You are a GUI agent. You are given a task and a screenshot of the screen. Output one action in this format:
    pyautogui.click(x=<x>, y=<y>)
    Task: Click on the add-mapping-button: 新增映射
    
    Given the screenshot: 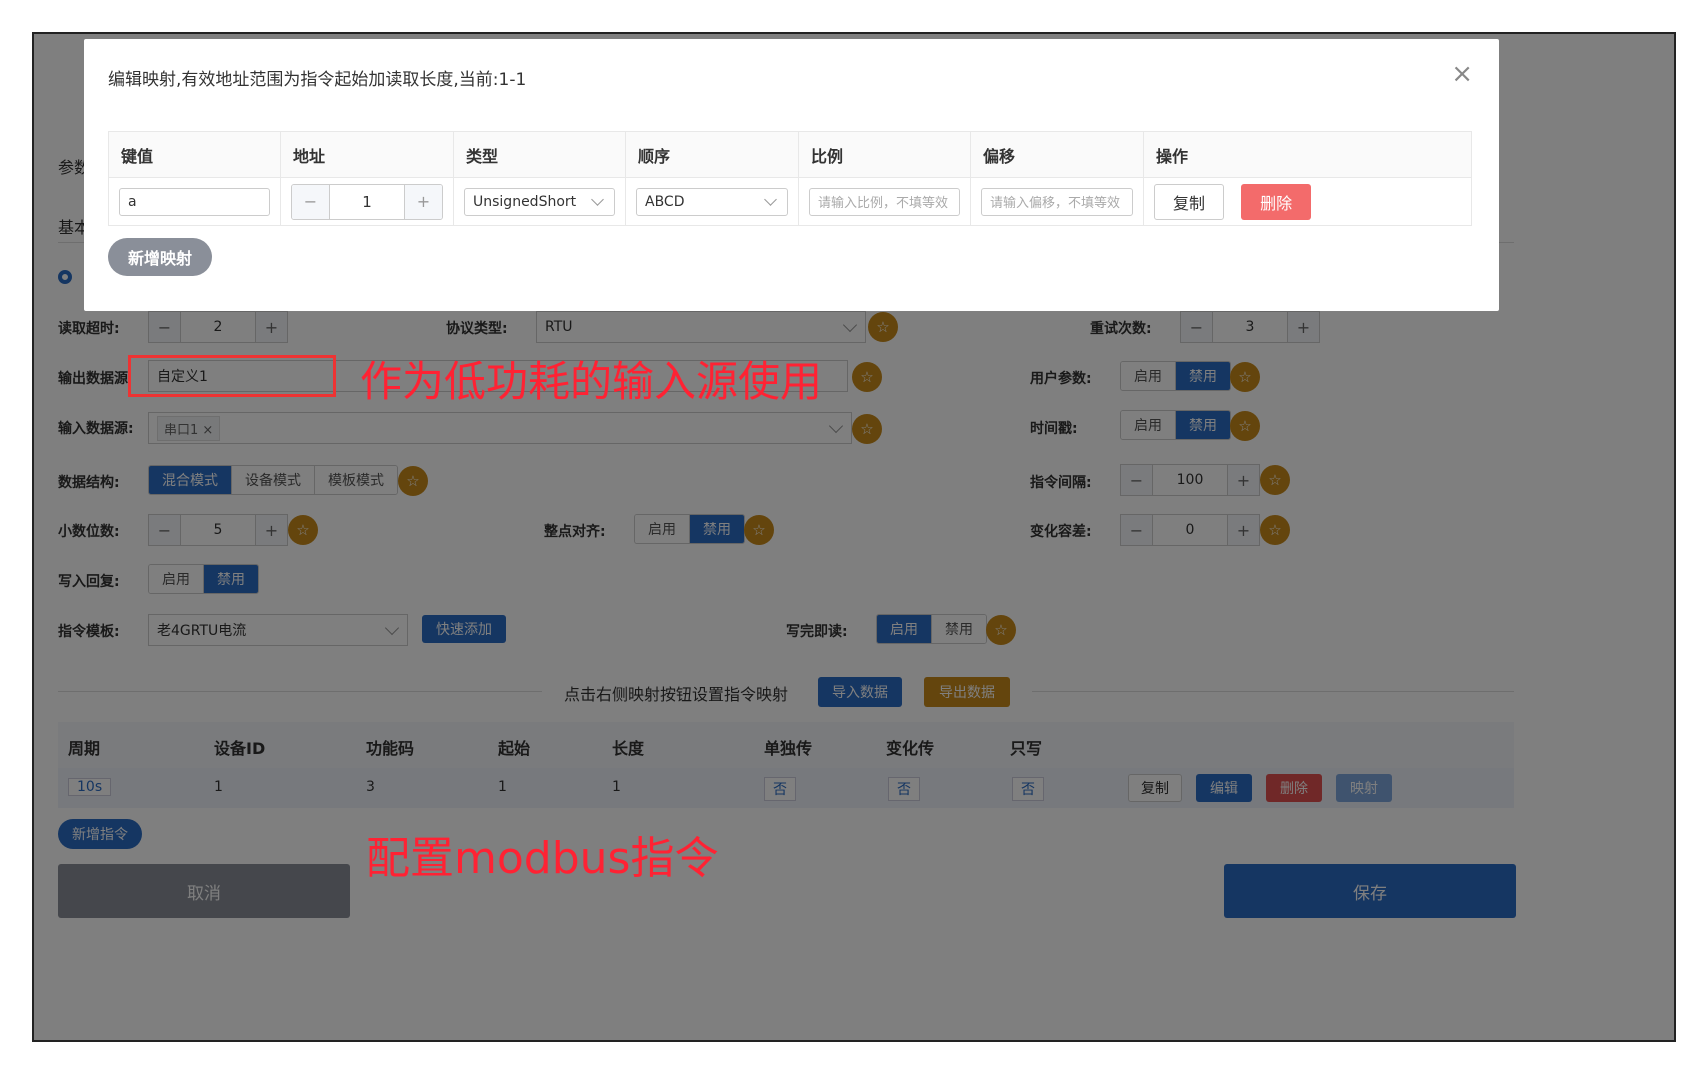 What is the action you would take?
    pyautogui.click(x=160, y=257)
    